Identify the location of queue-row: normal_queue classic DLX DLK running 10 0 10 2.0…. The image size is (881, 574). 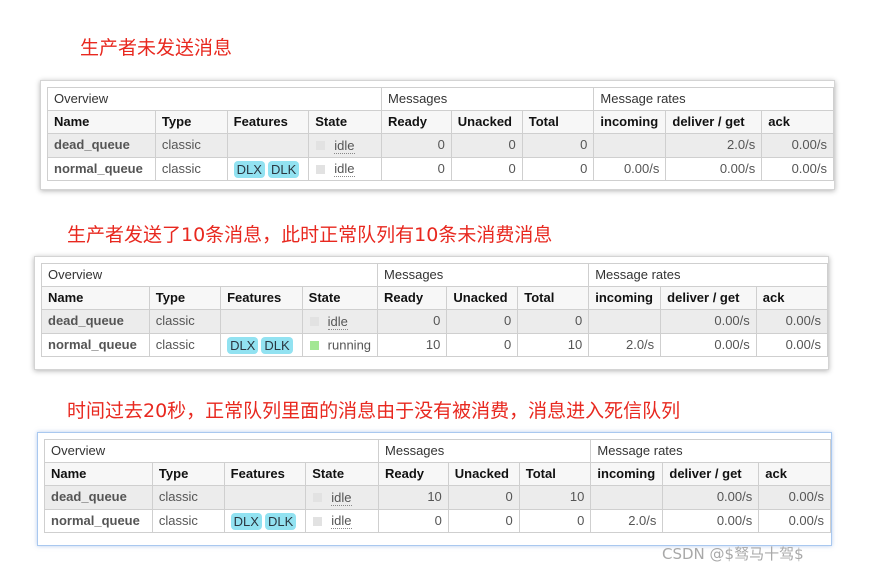
(435, 345).